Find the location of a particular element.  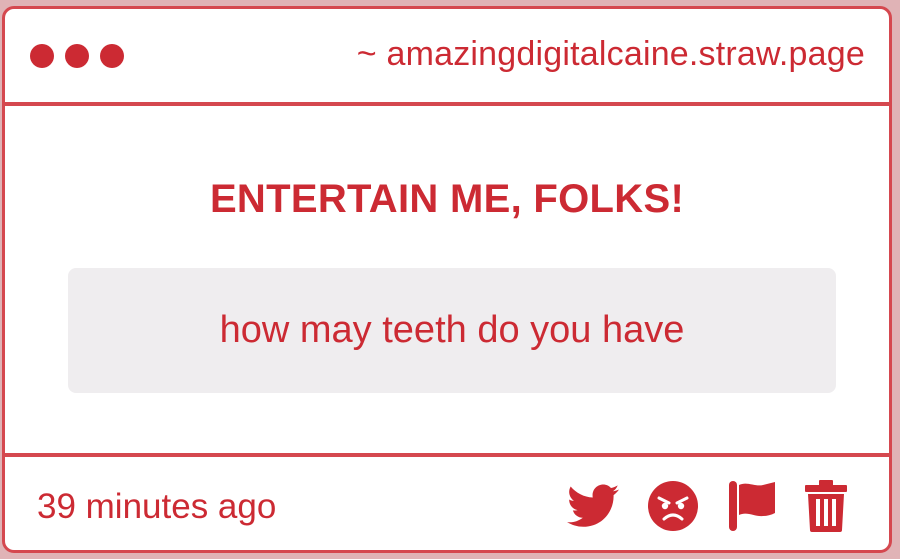

twitter-share-button is located at coordinates (593, 508).